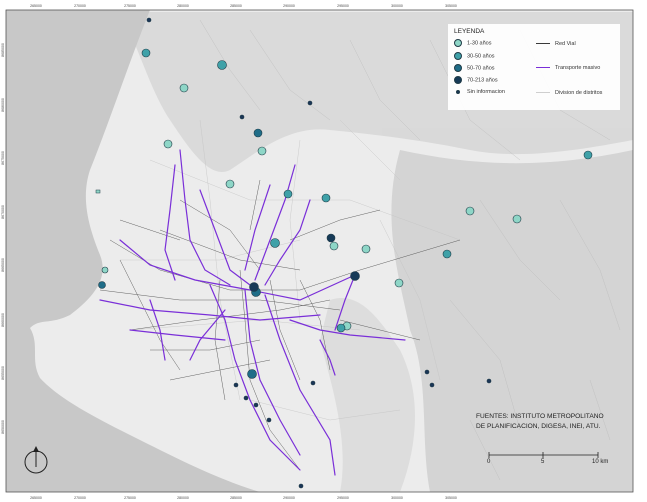 Image resolution: width=647 pixels, height=502 pixels. I want to click on tick-label-bottom: 270000, so click(80, 498).